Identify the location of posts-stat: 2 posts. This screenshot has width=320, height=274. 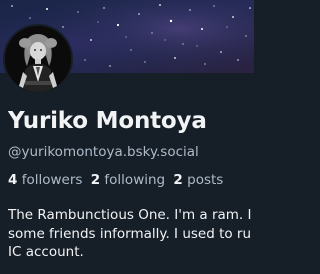
(198, 180).